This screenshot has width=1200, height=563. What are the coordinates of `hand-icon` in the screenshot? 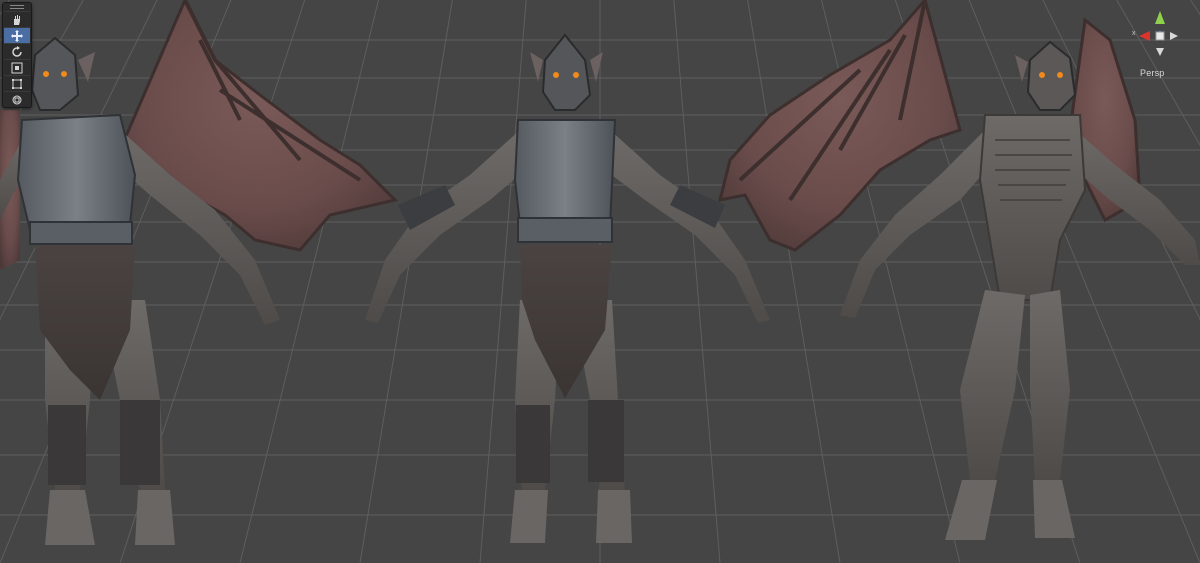 It's located at (17, 19).